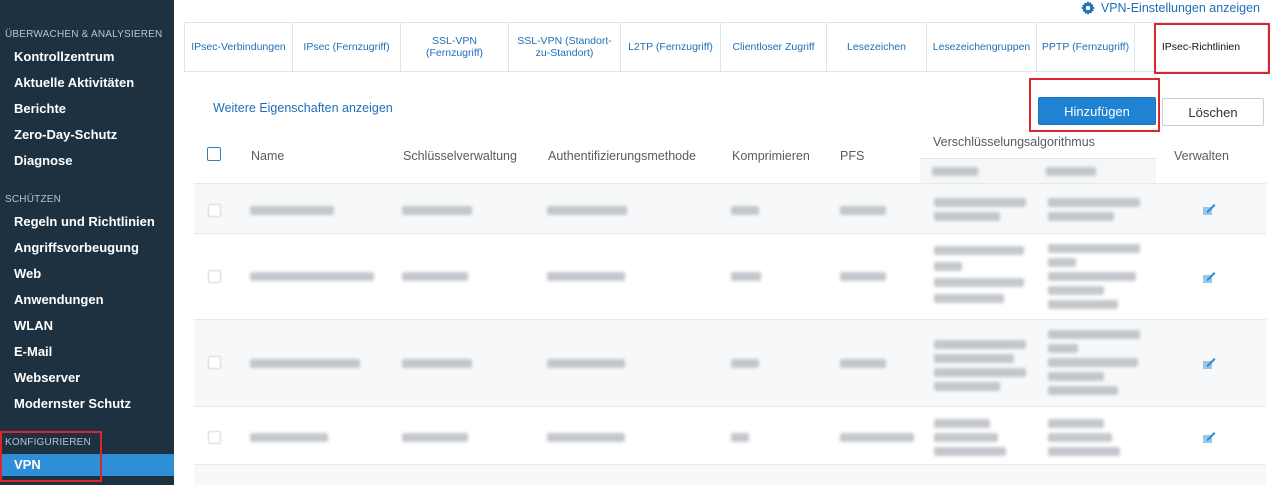 This screenshot has height=485, width=1280. Describe the element at coordinates (877, 47) in the screenshot. I see `tab-lesezeichen: Lesezeichen` at that location.